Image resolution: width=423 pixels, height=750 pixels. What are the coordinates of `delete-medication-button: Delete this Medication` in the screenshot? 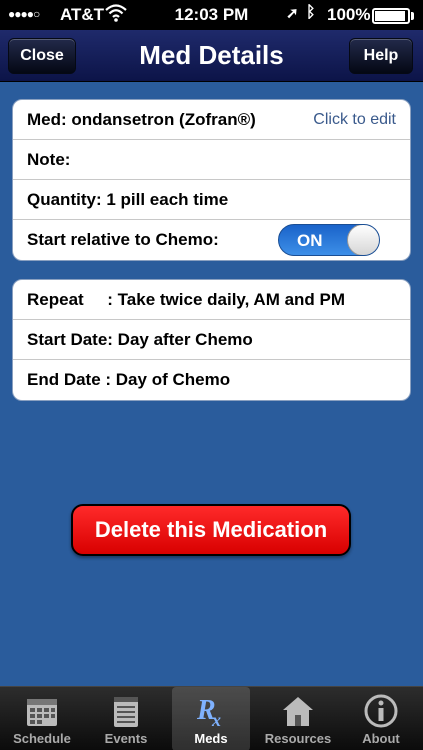 It's located at (211, 530).